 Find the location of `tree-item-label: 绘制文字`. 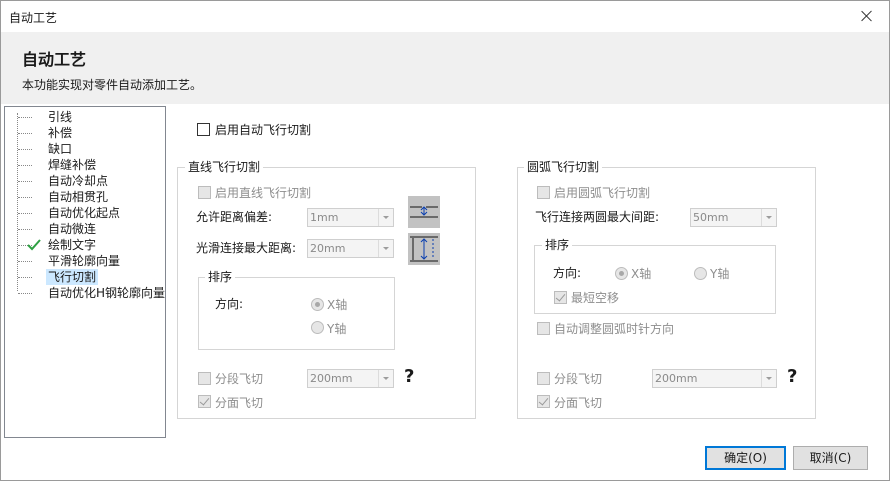

tree-item-label: 绘制文字 is located at coordinates (72, 245).